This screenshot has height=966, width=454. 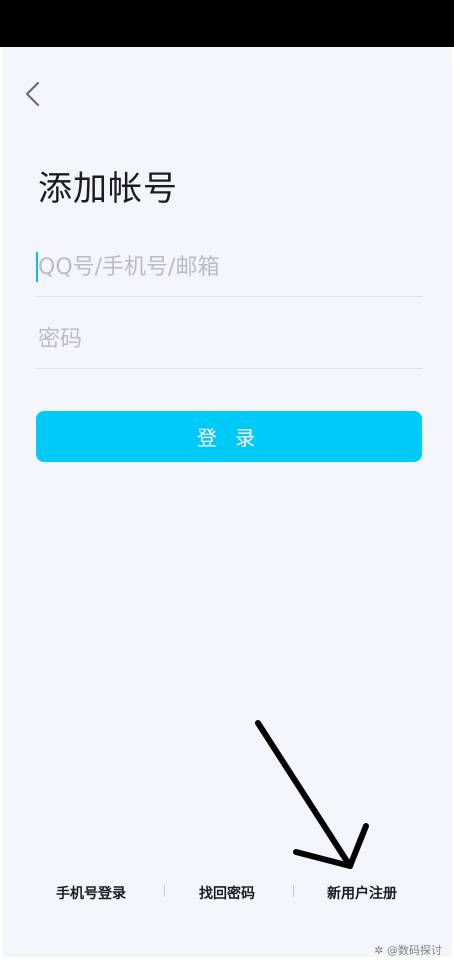 I want to click on page-title: 添加帐号, so click(x=108, y=189).